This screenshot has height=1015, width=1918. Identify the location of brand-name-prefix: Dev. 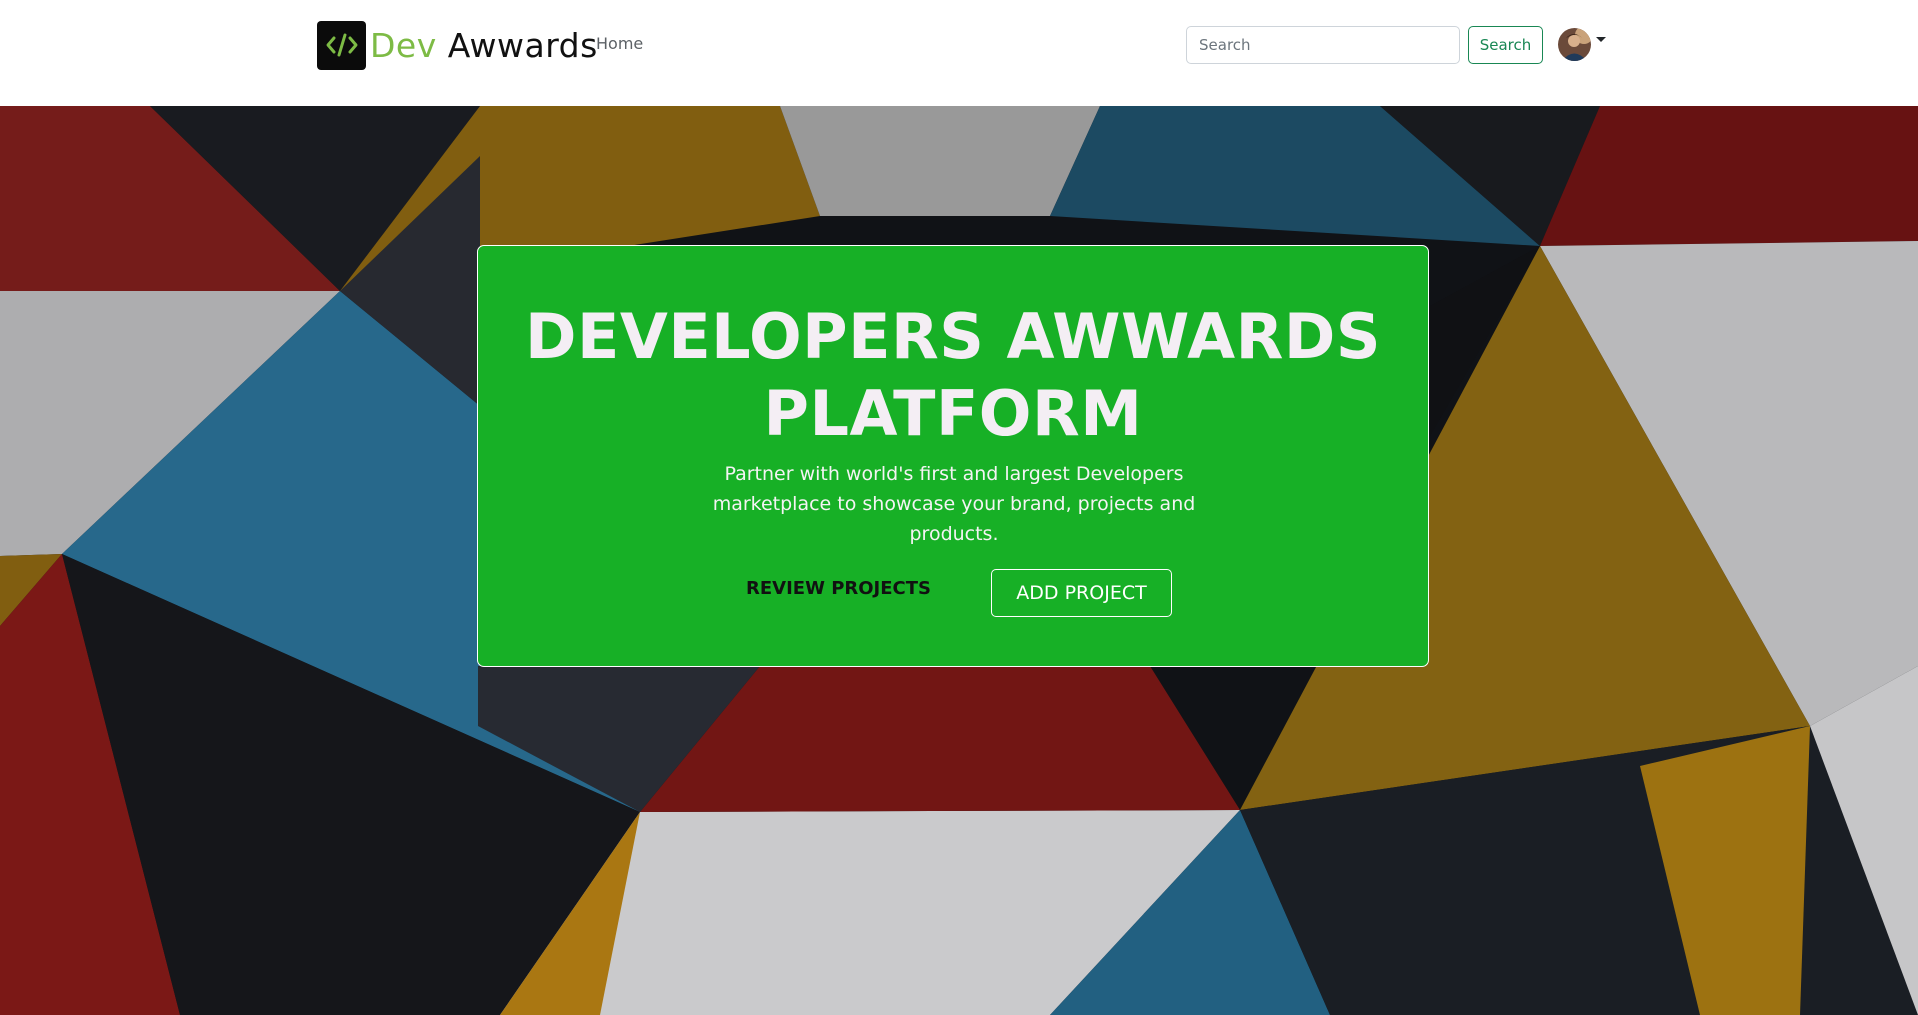
(403, 45).